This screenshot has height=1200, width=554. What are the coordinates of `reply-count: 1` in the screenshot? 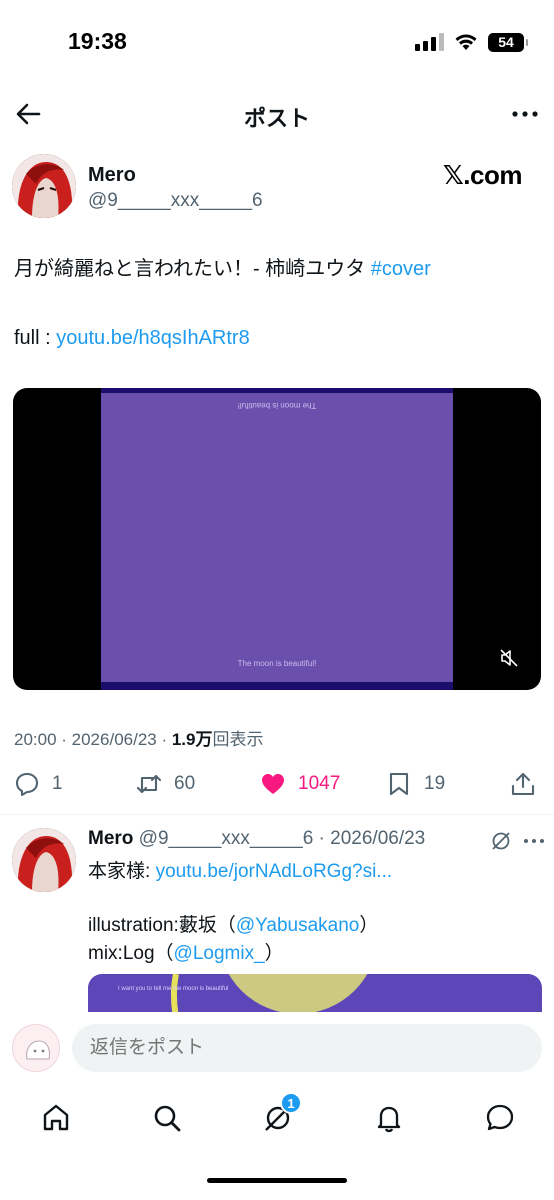 It's located at (57, 783).